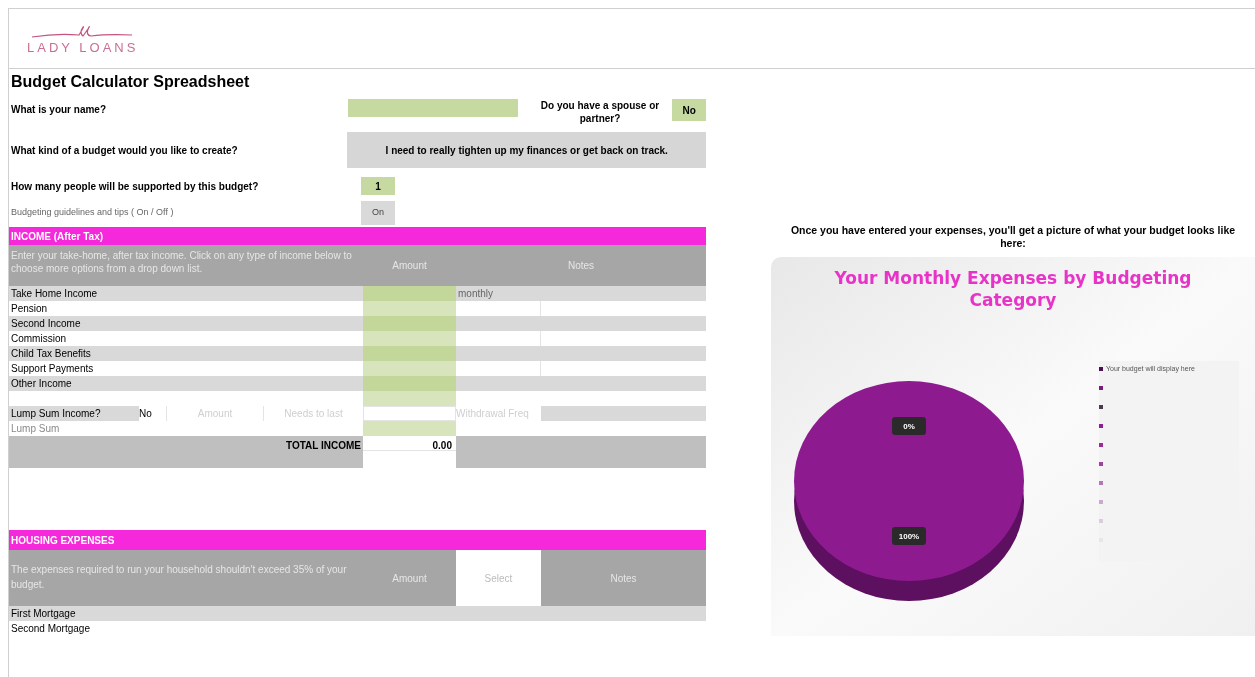 The height and width of the screenshot is (677, 1255). I want to click on row-label: Other Income, so click(41, 384).